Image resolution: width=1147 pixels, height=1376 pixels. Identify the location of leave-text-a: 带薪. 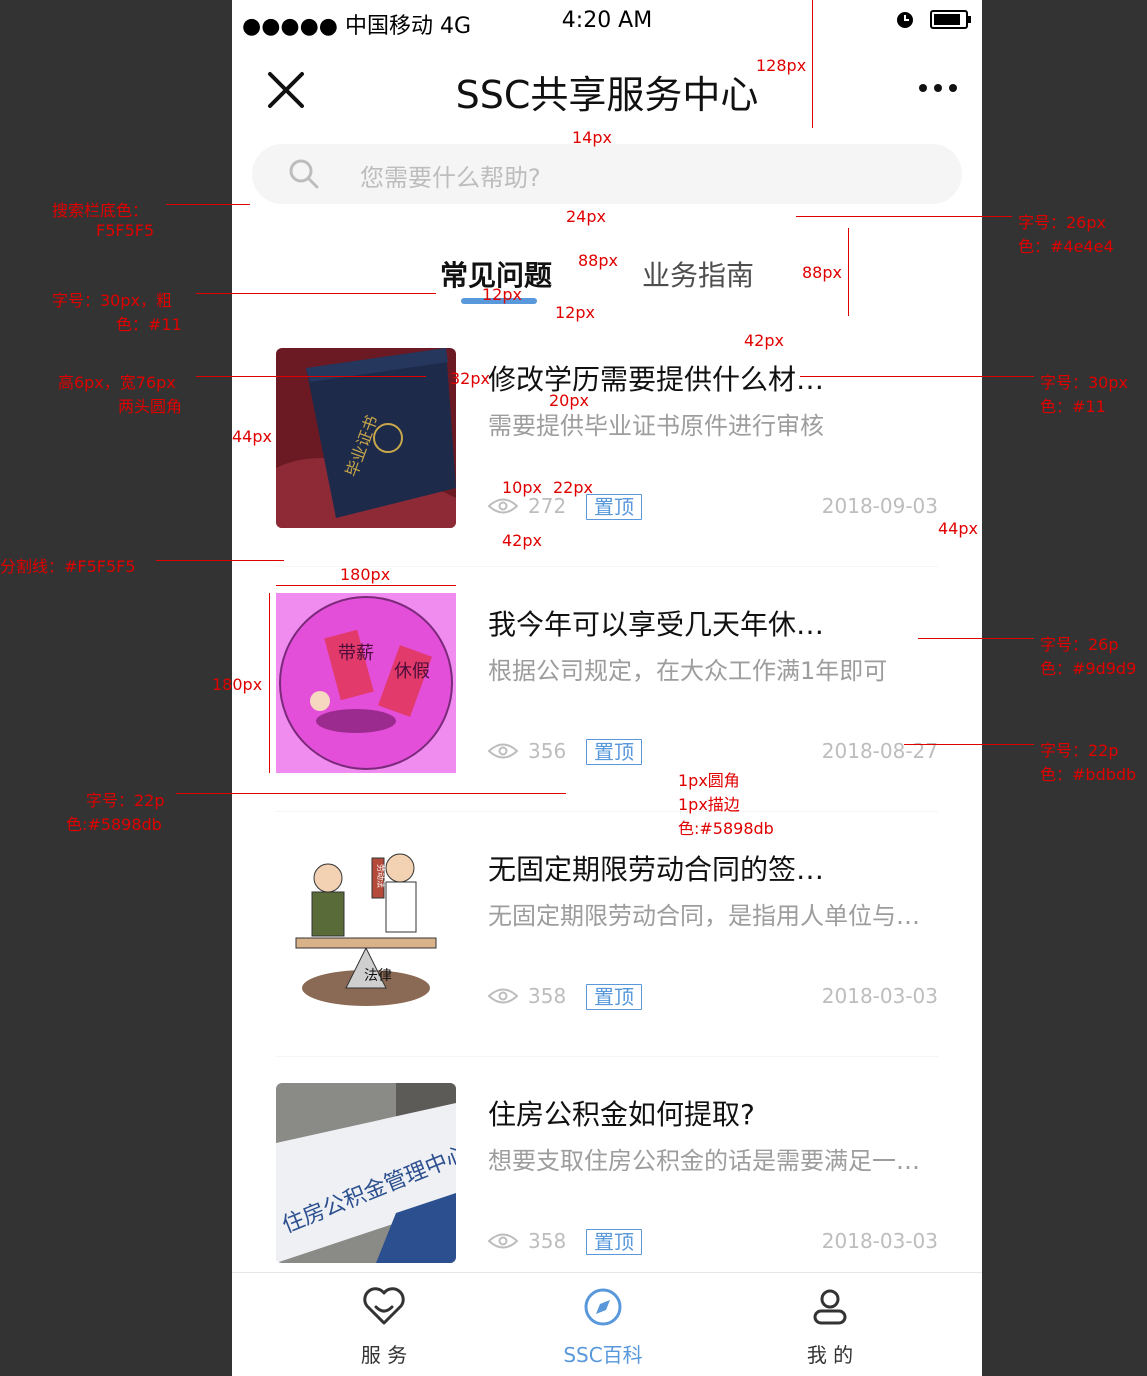
(356, 653).